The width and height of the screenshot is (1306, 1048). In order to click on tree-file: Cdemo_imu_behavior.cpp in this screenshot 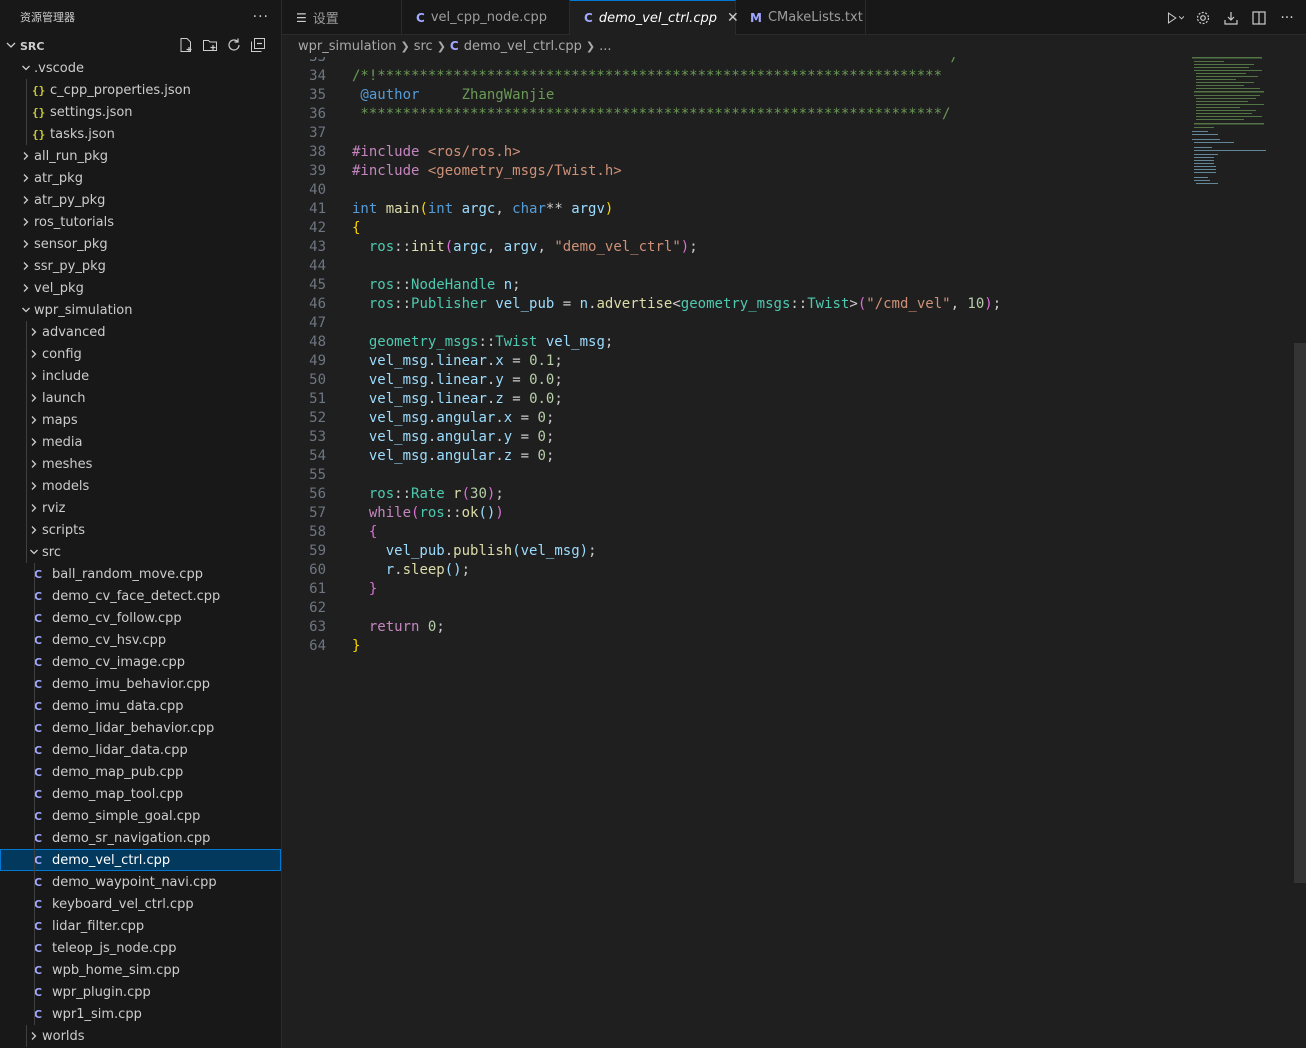, I will do `click(140, 684)`.